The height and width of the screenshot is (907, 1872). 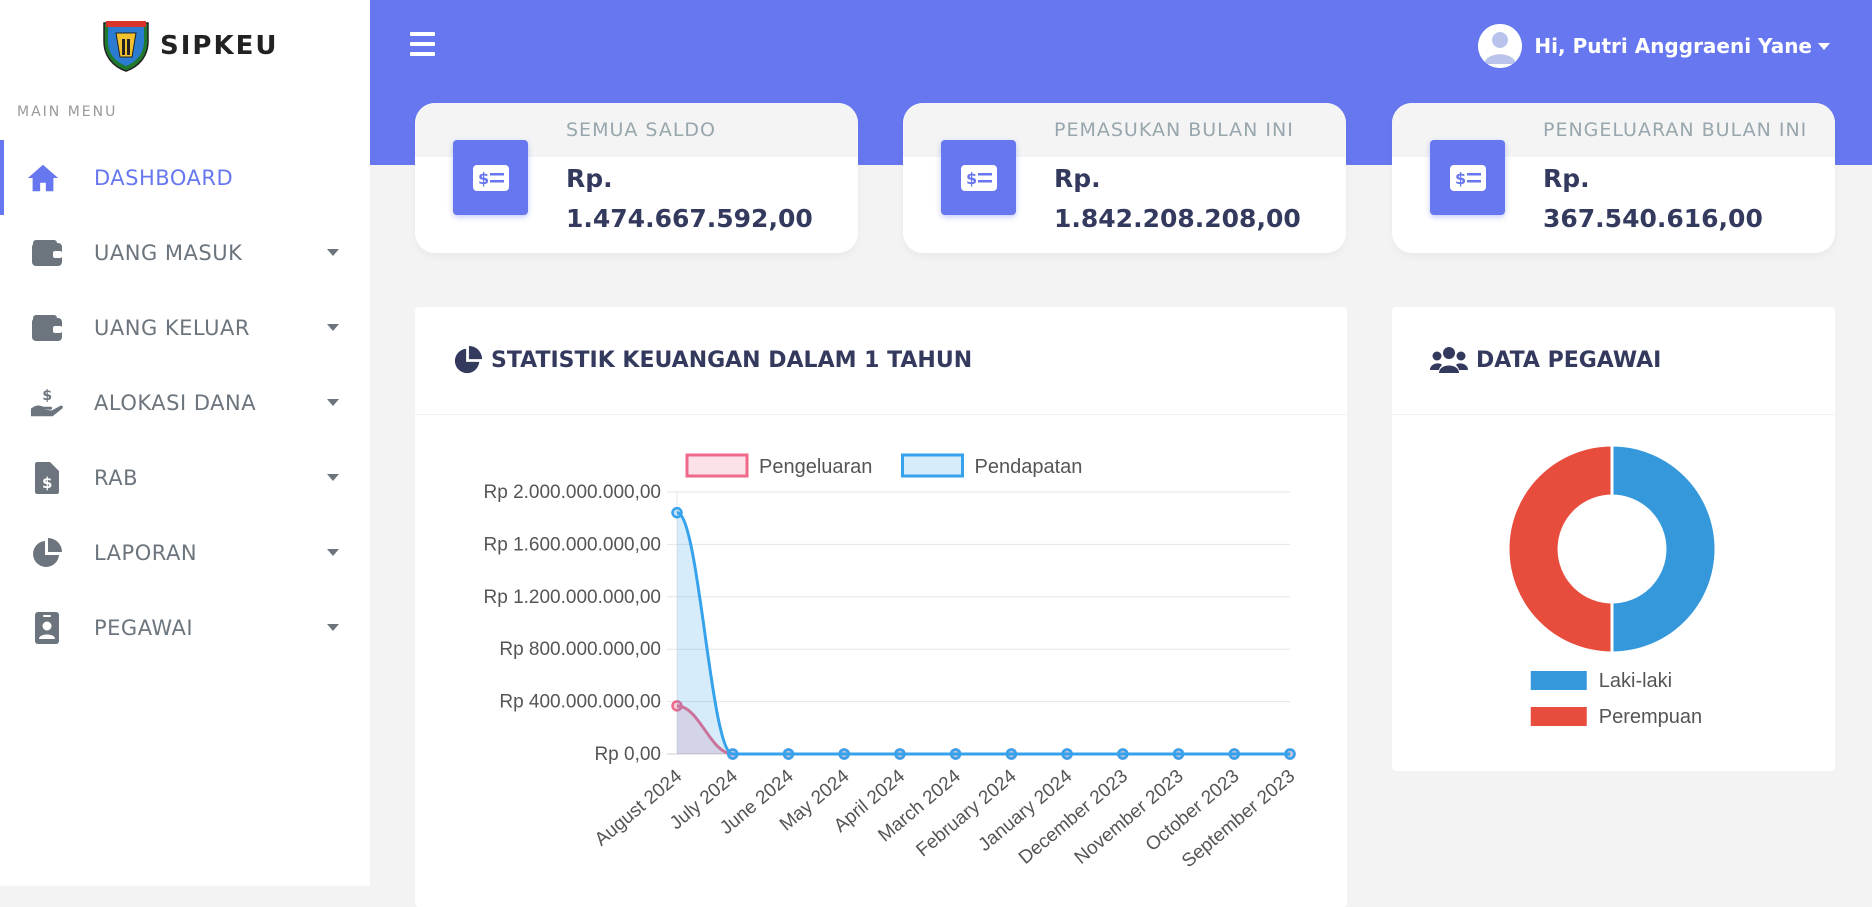 I want to click on sidebar-item-uang-keluar: UANG KELUAR, so click(x=185, y=327).